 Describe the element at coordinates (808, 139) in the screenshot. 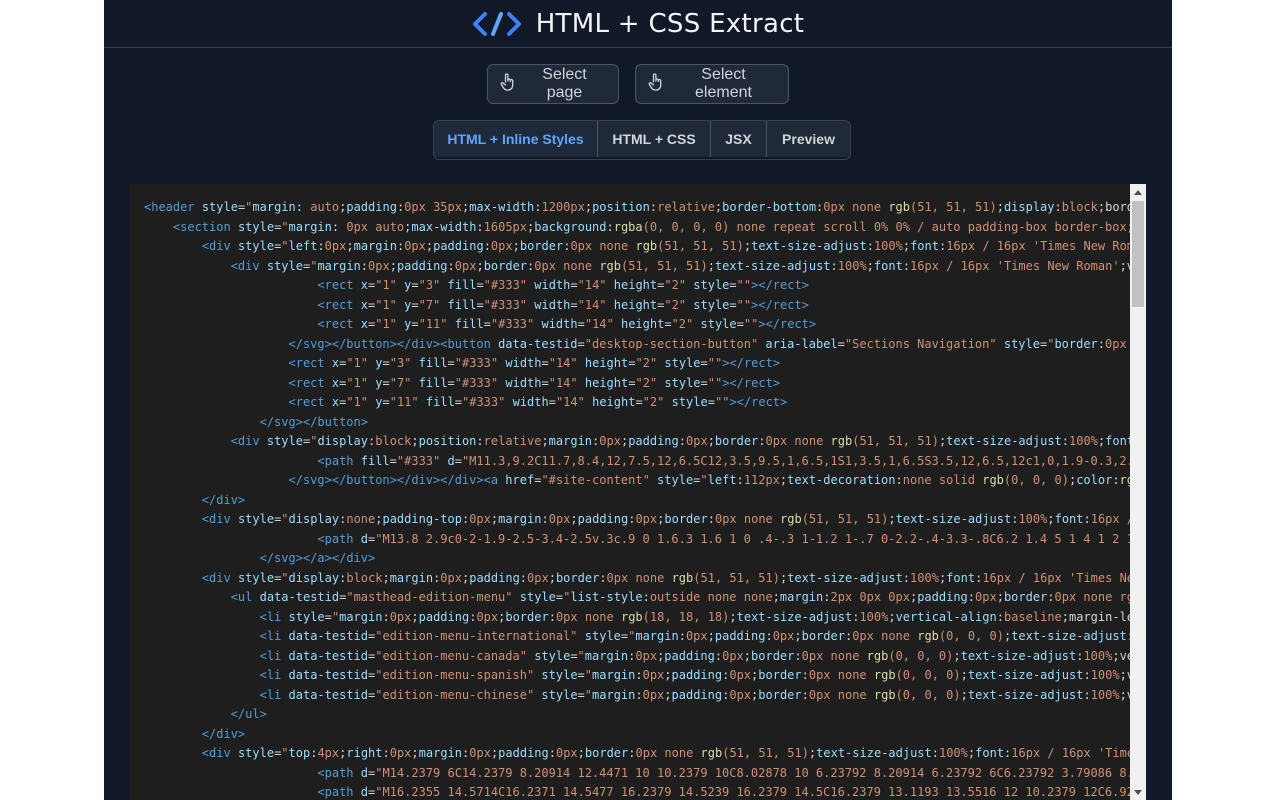

I see `tab-preview: Preview` at that location.